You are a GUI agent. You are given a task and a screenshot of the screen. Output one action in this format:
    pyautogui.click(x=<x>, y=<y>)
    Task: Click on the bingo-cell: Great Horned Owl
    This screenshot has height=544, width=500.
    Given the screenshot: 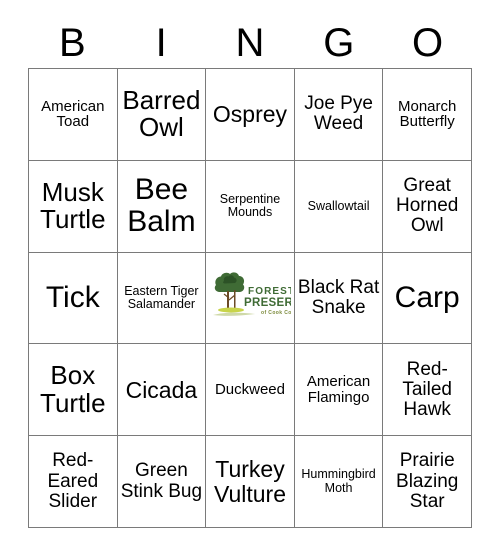 What is the action you would take?
    pyautogui.click(x=427, y=206)
    